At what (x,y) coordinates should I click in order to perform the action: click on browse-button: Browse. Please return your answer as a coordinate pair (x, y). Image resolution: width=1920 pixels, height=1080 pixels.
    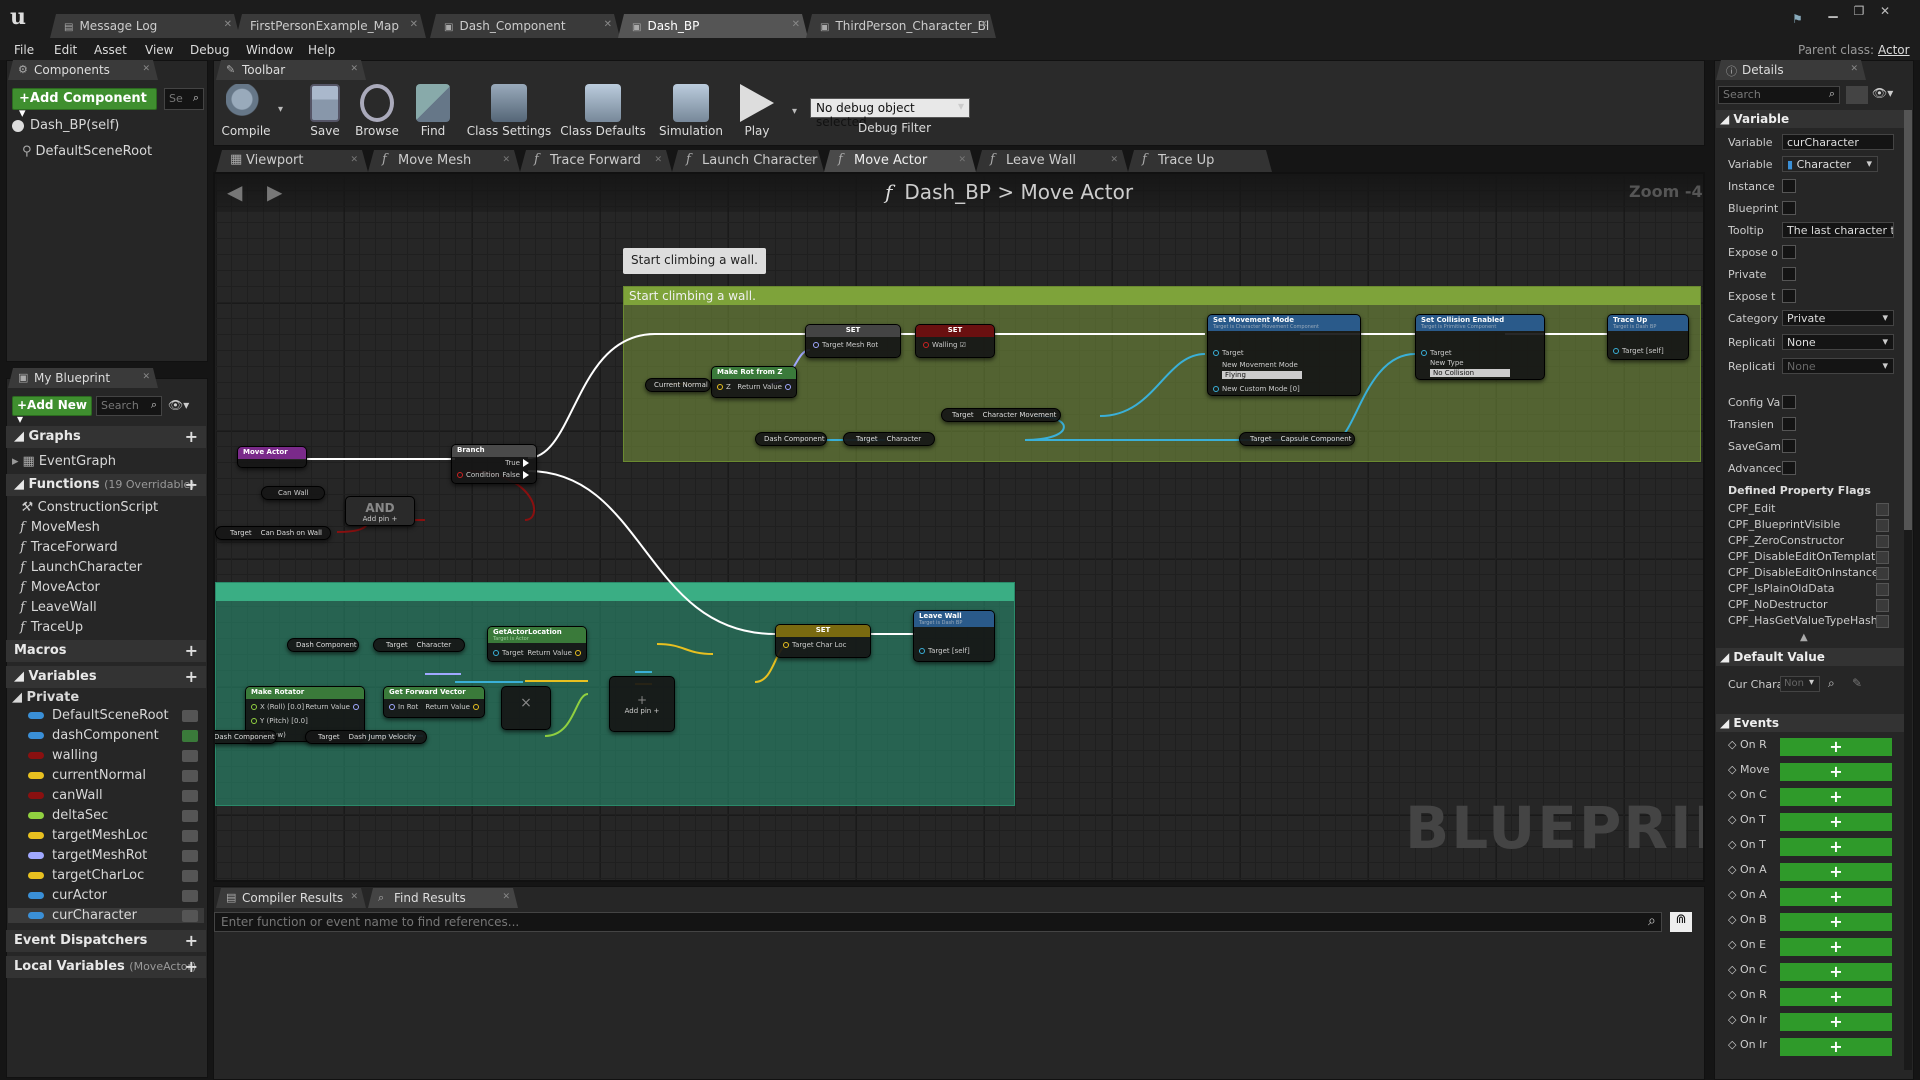
    Looking at the image, I should click on (377, 111).